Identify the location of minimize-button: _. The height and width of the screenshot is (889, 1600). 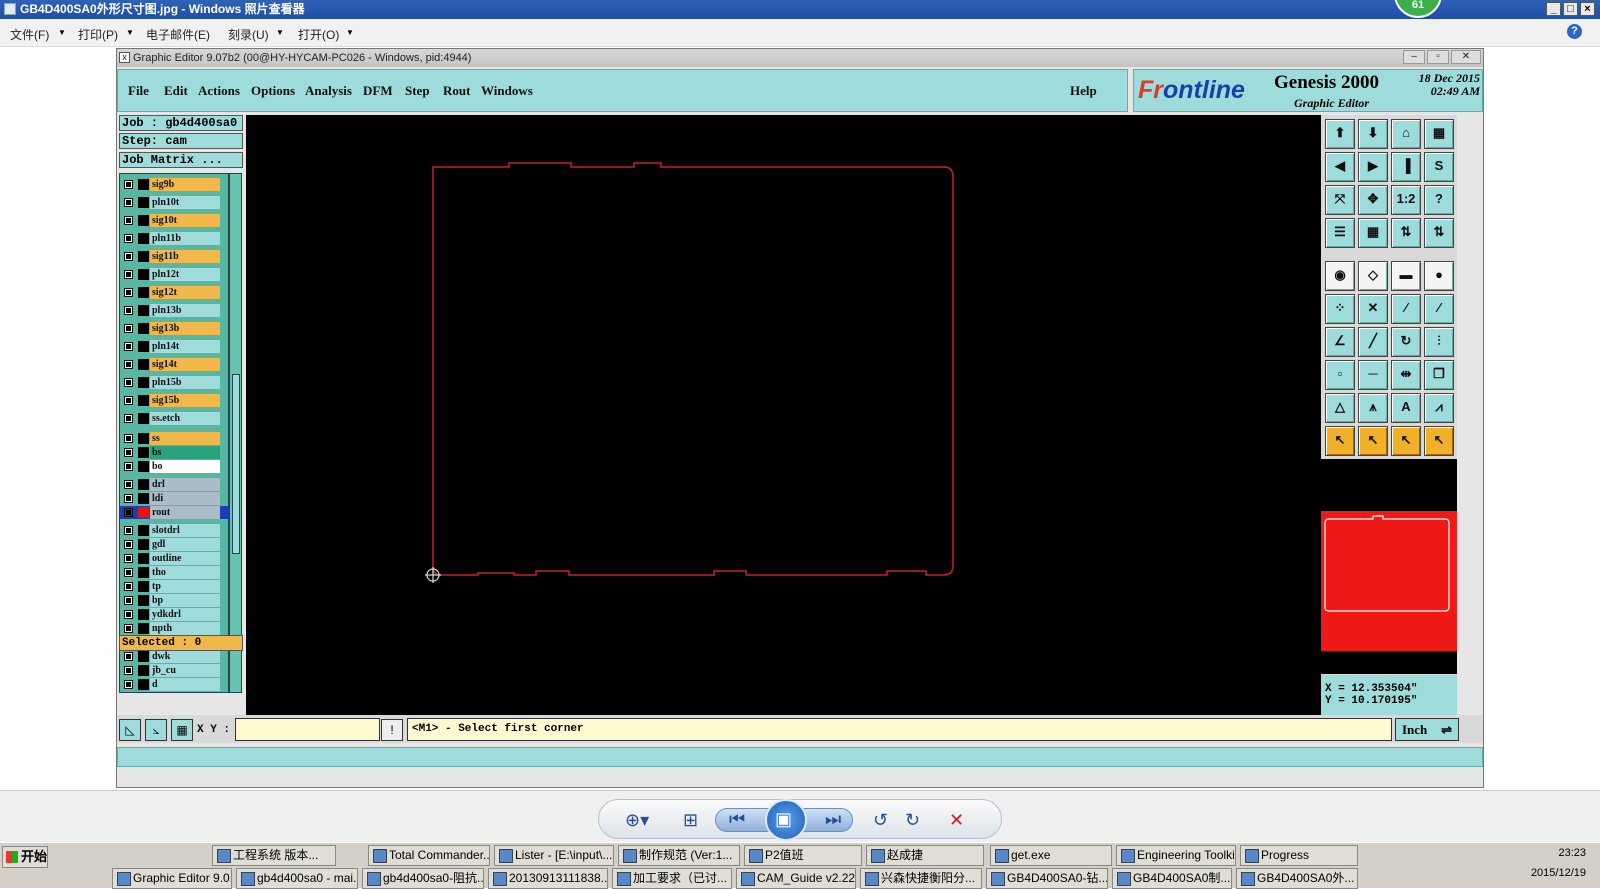
(1553, 9).